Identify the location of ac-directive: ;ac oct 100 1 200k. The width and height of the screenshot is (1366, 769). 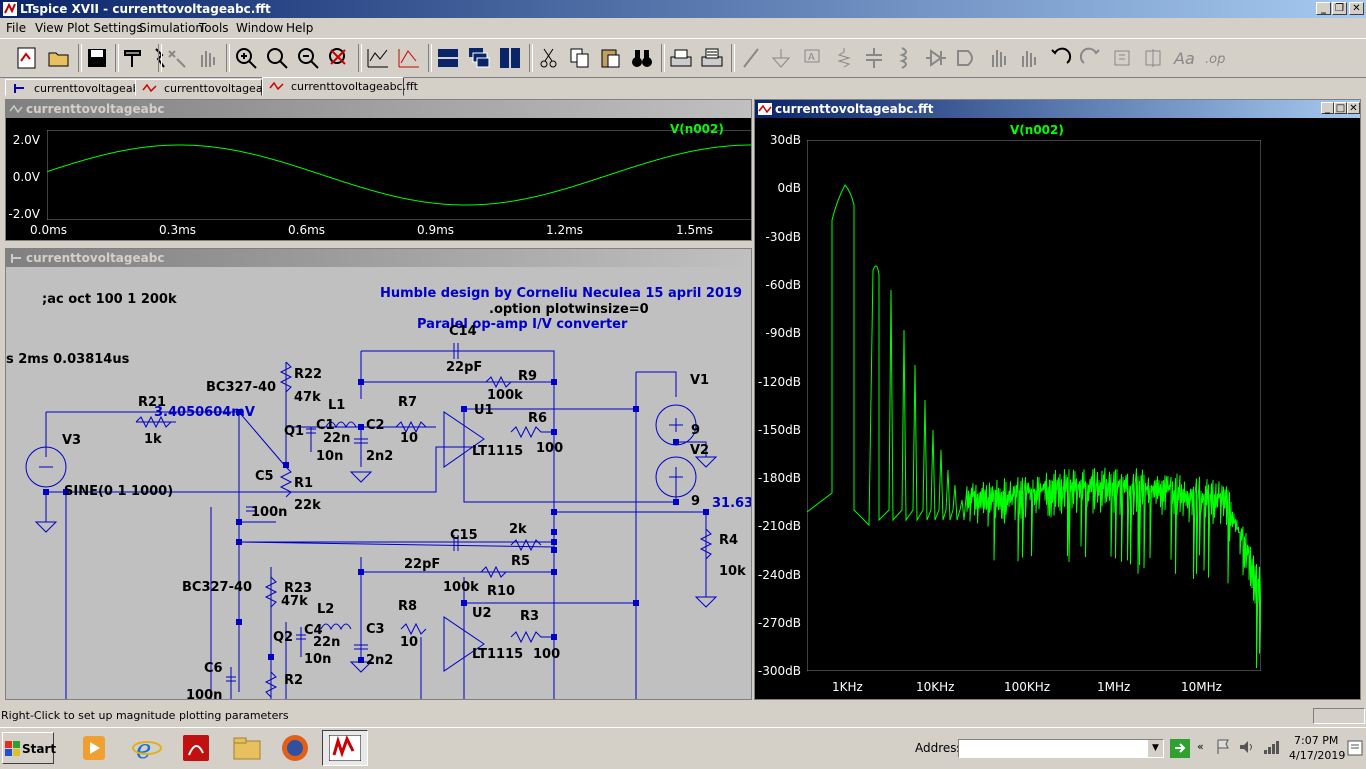
(109, 299).